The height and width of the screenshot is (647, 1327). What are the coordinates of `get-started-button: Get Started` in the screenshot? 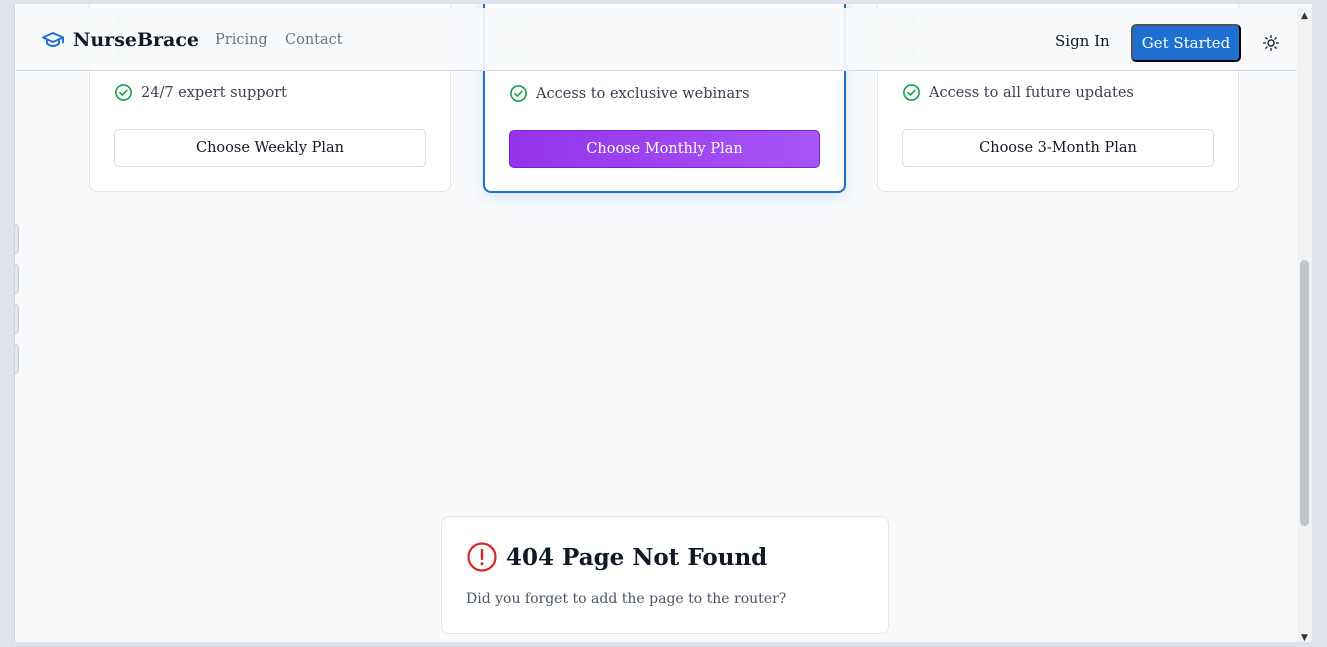 It's located at (1186, 43).